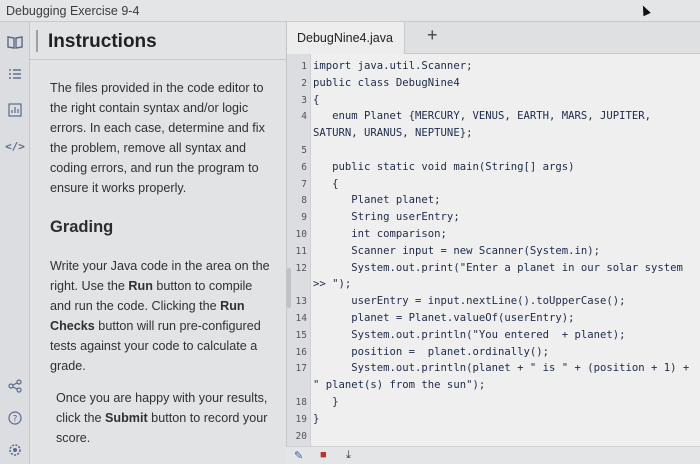 The width and height of the screenshot is (700, 464). I want to click on list-icon, so click(15, 74).